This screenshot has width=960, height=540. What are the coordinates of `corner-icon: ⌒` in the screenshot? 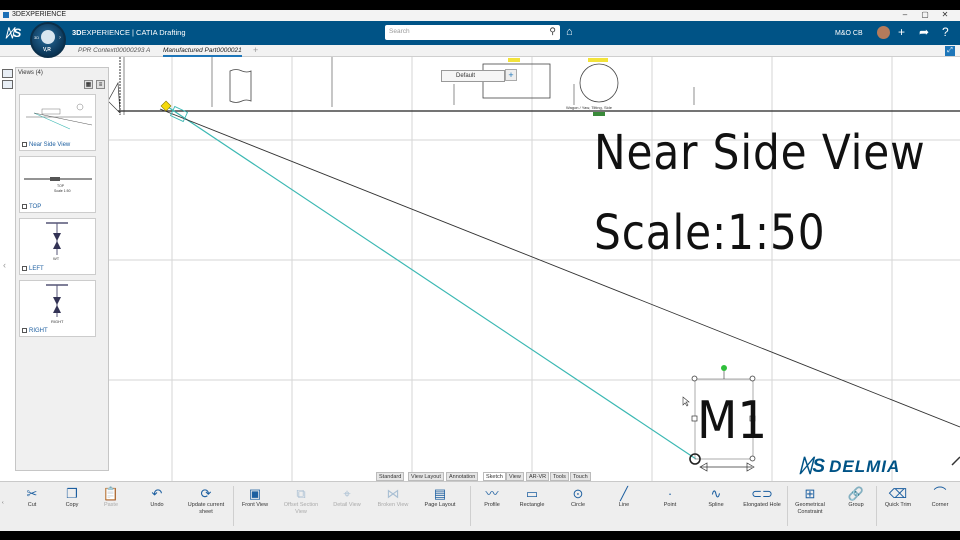 It's located at (940, 493).